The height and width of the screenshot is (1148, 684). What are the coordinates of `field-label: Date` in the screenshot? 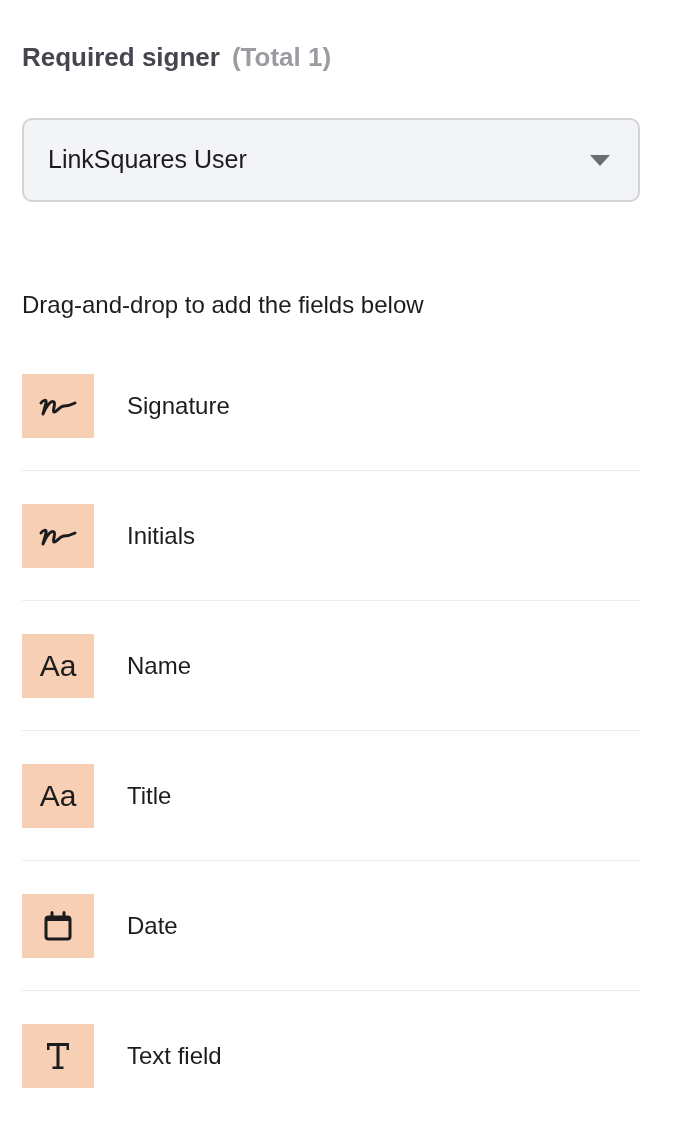 It's located at (152, 926).